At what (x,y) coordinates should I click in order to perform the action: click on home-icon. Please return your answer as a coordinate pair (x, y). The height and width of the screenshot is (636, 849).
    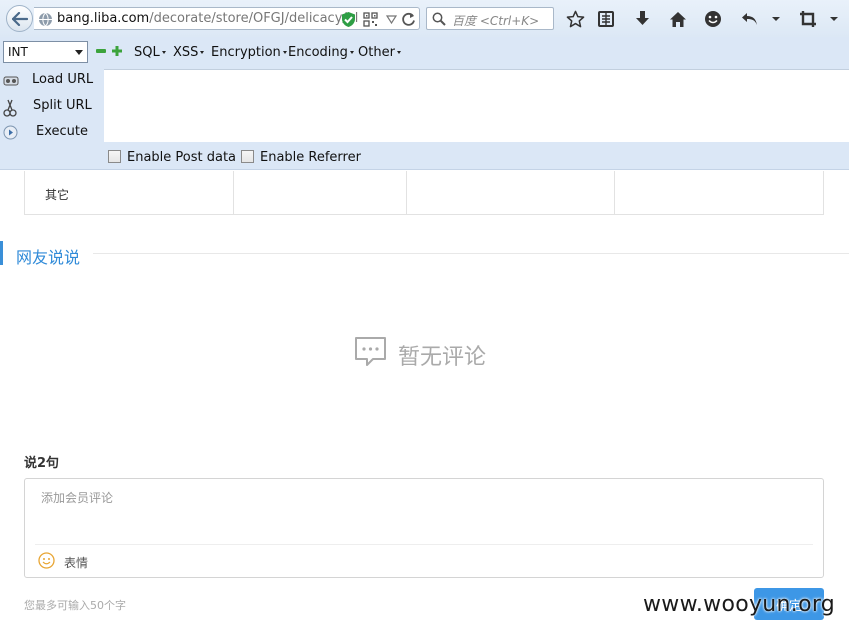
    Looking at the image, I should click on (678, 19).